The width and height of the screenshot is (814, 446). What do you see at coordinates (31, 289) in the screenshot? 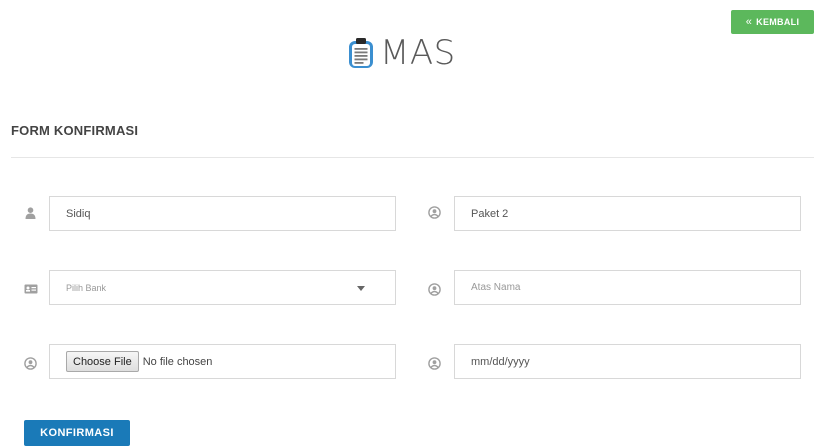
I see `id-card-icon` at bounding box center [31, 289].